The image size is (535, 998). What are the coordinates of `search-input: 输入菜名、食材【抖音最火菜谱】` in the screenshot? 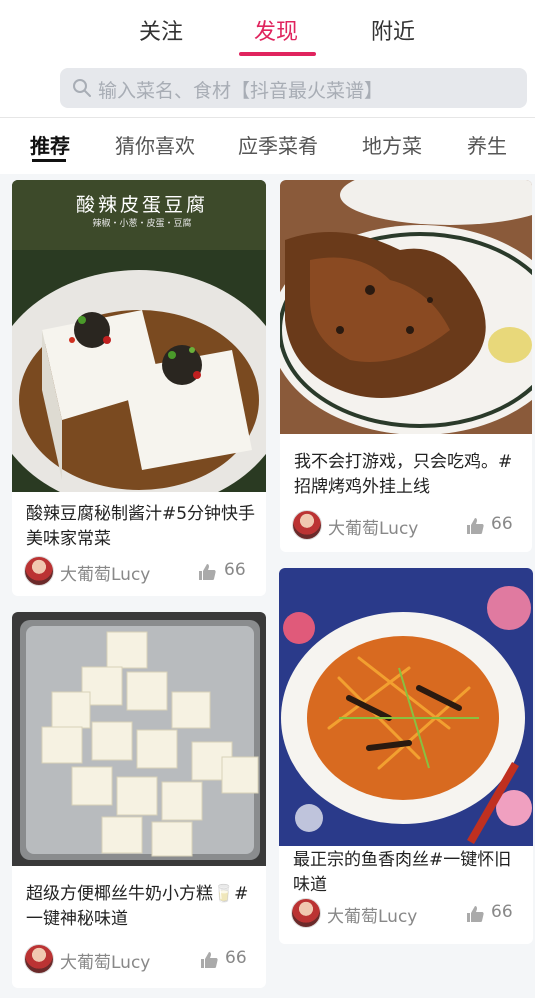 It's located at (293, 88).